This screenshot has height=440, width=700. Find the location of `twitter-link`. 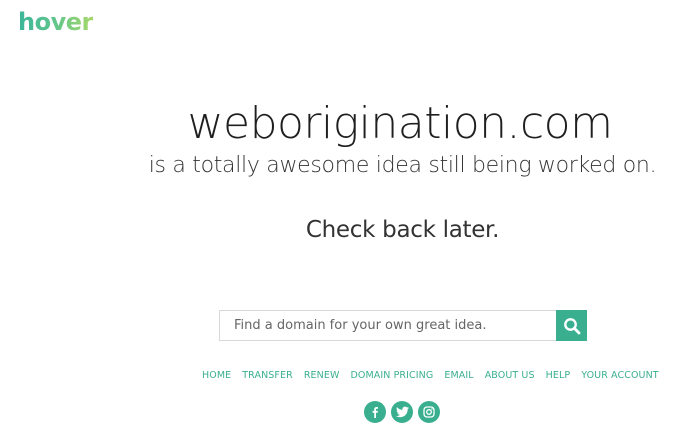

twitter-link is located at coordinates (402, 412).